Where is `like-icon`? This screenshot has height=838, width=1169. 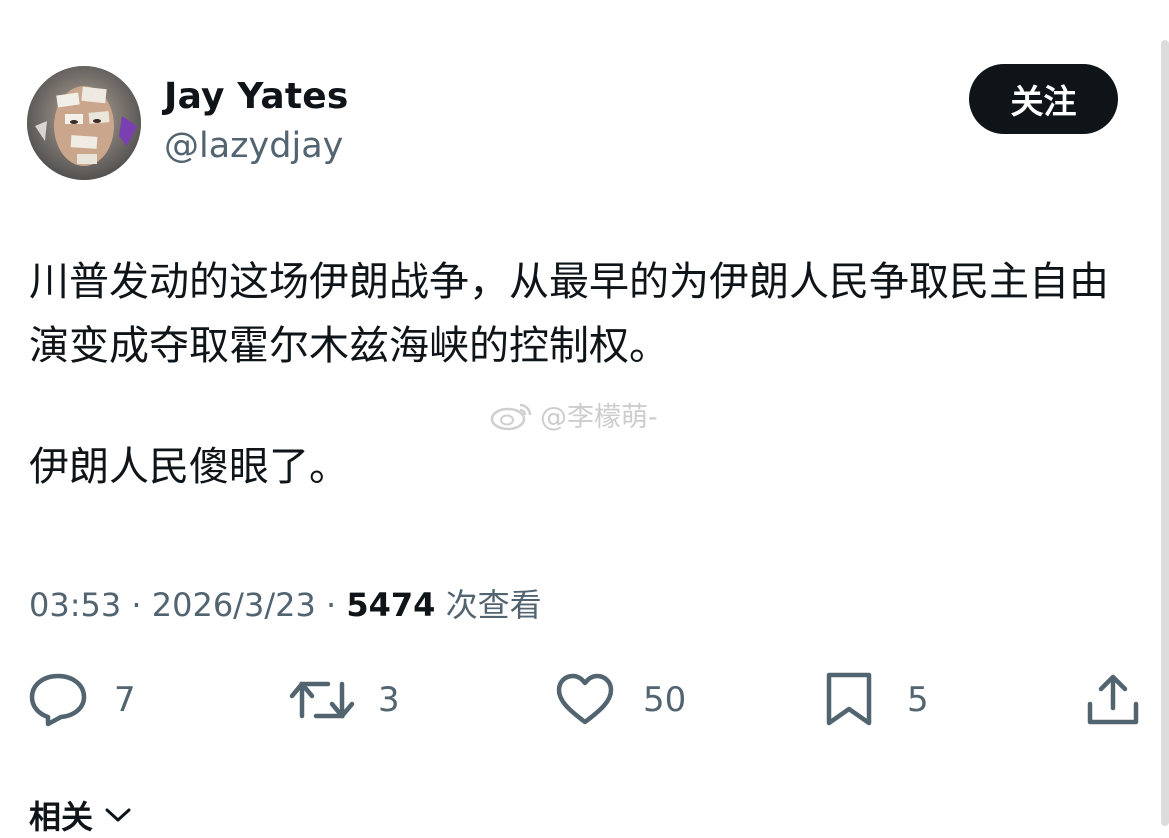
like-icon is located at coordinates (585, 699).